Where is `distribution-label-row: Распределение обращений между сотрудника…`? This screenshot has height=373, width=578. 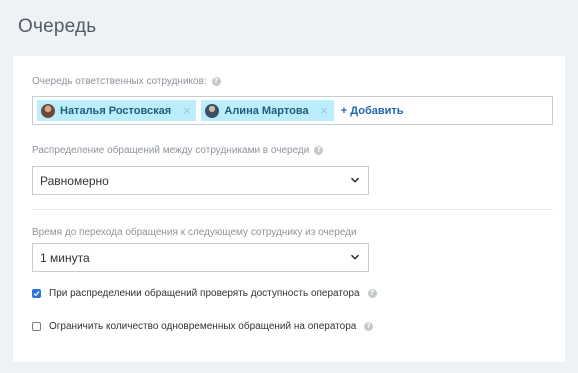 distribution-label-row: Распределение обращений между сотрудника… is located at coordinates (178, 150).